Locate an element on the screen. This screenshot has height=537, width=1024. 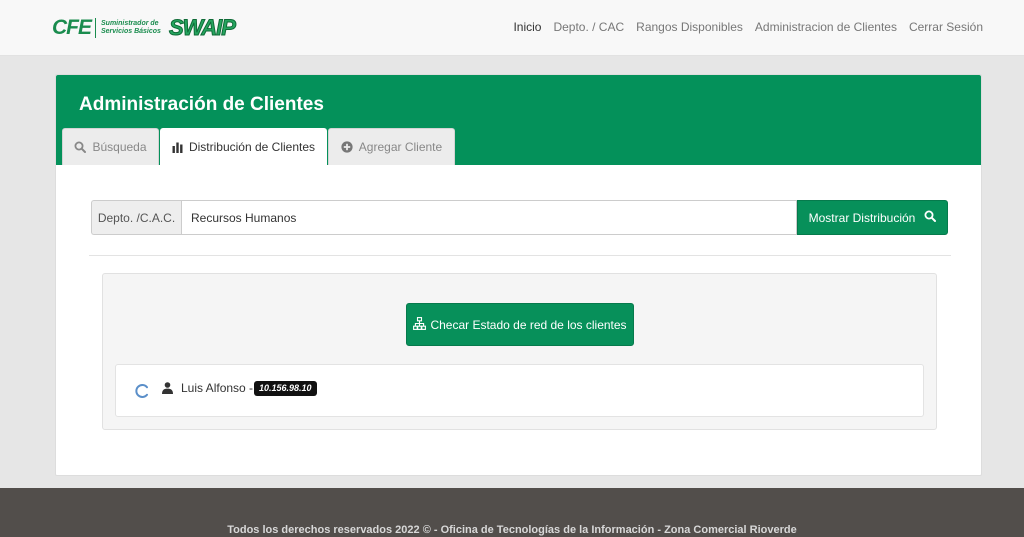
depto-search-group: Depto. /C.A.C. Mostrar Distribución is located at coordinates (519, 217).